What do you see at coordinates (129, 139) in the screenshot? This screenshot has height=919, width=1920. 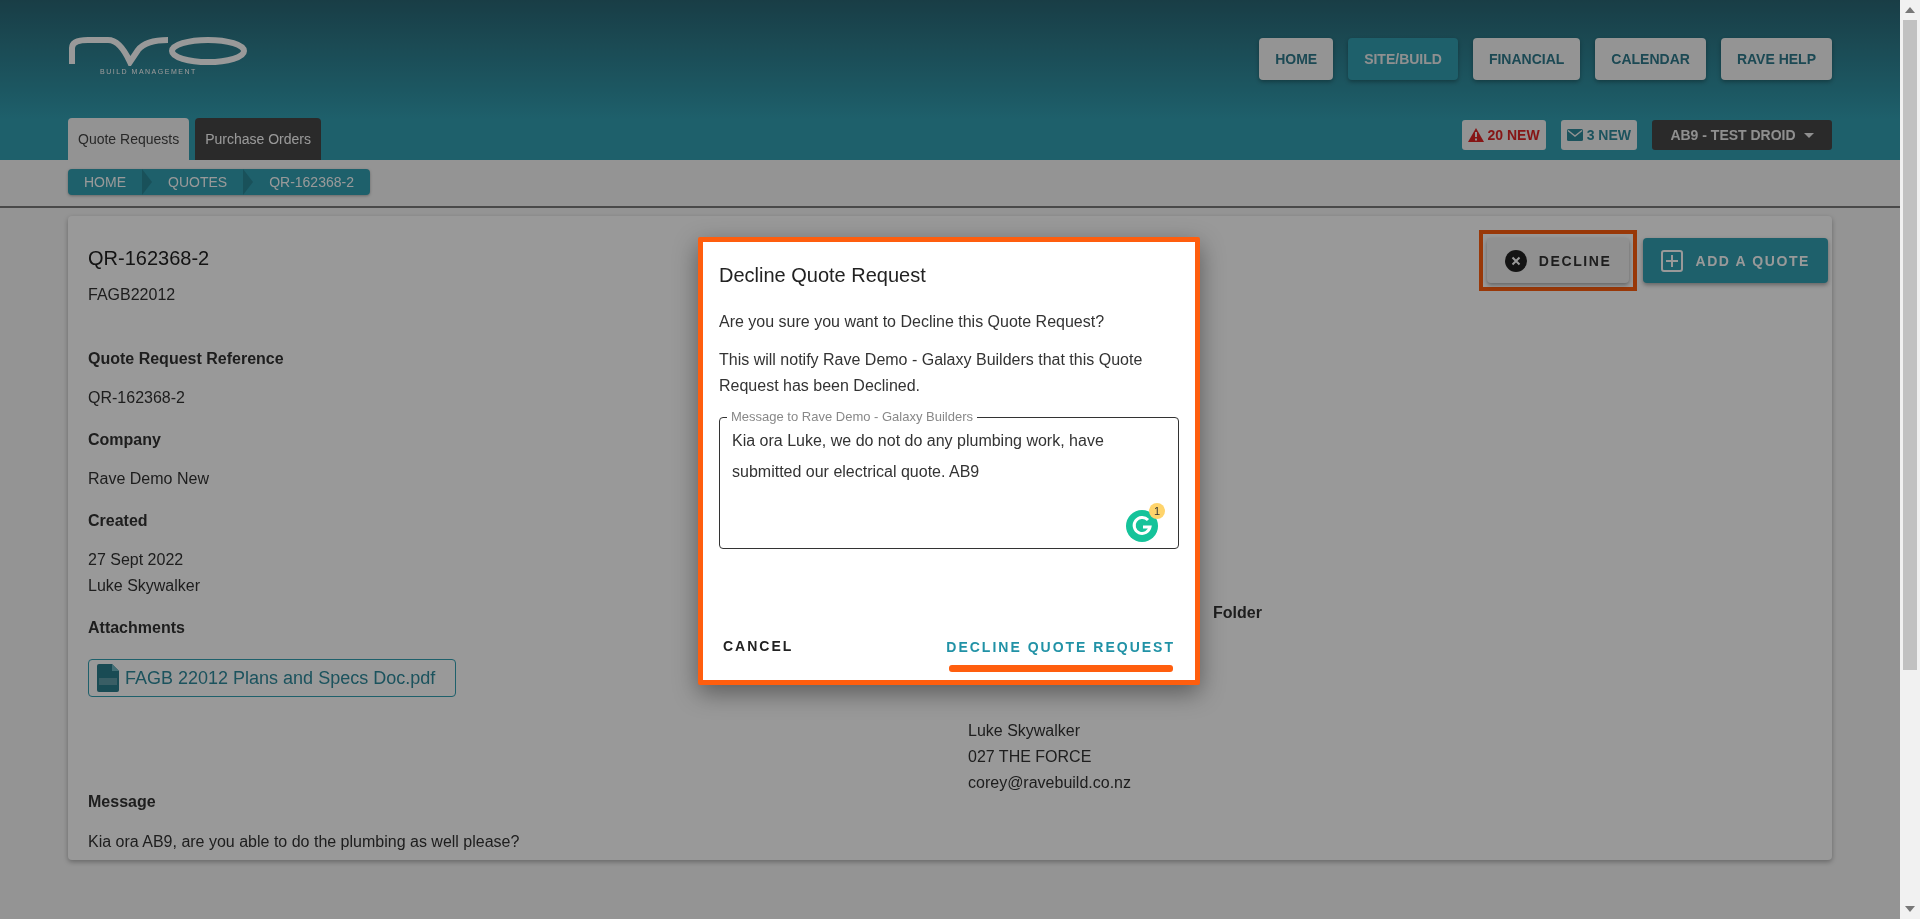 I see `tab: Quote Requests` at bounding box center [129, 139].